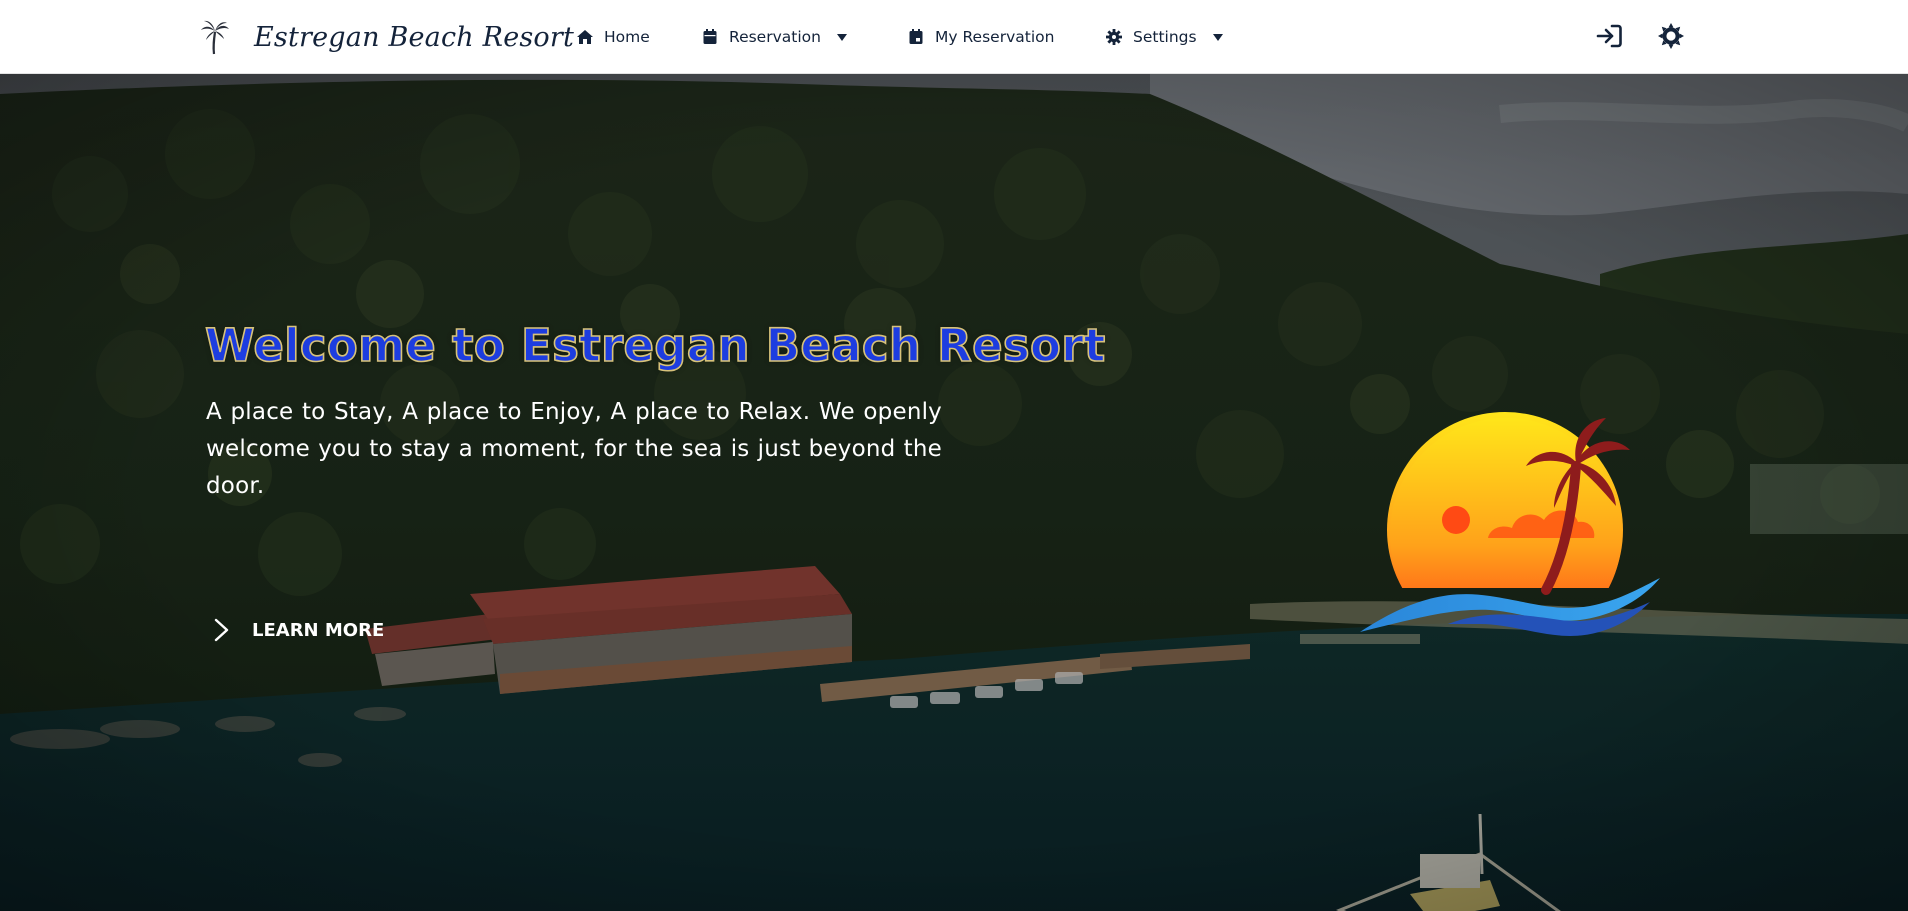  Describe the element at coordinates (215, 37) in the screenshot. I see `palm-tree-icon` at that location.